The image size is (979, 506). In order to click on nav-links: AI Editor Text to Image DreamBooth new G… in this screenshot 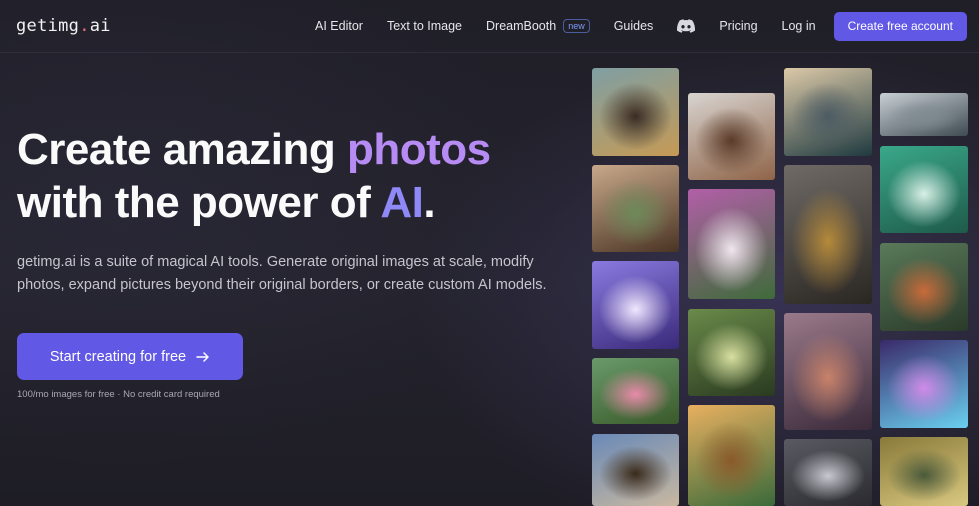, I will do `click(641, 26)`.